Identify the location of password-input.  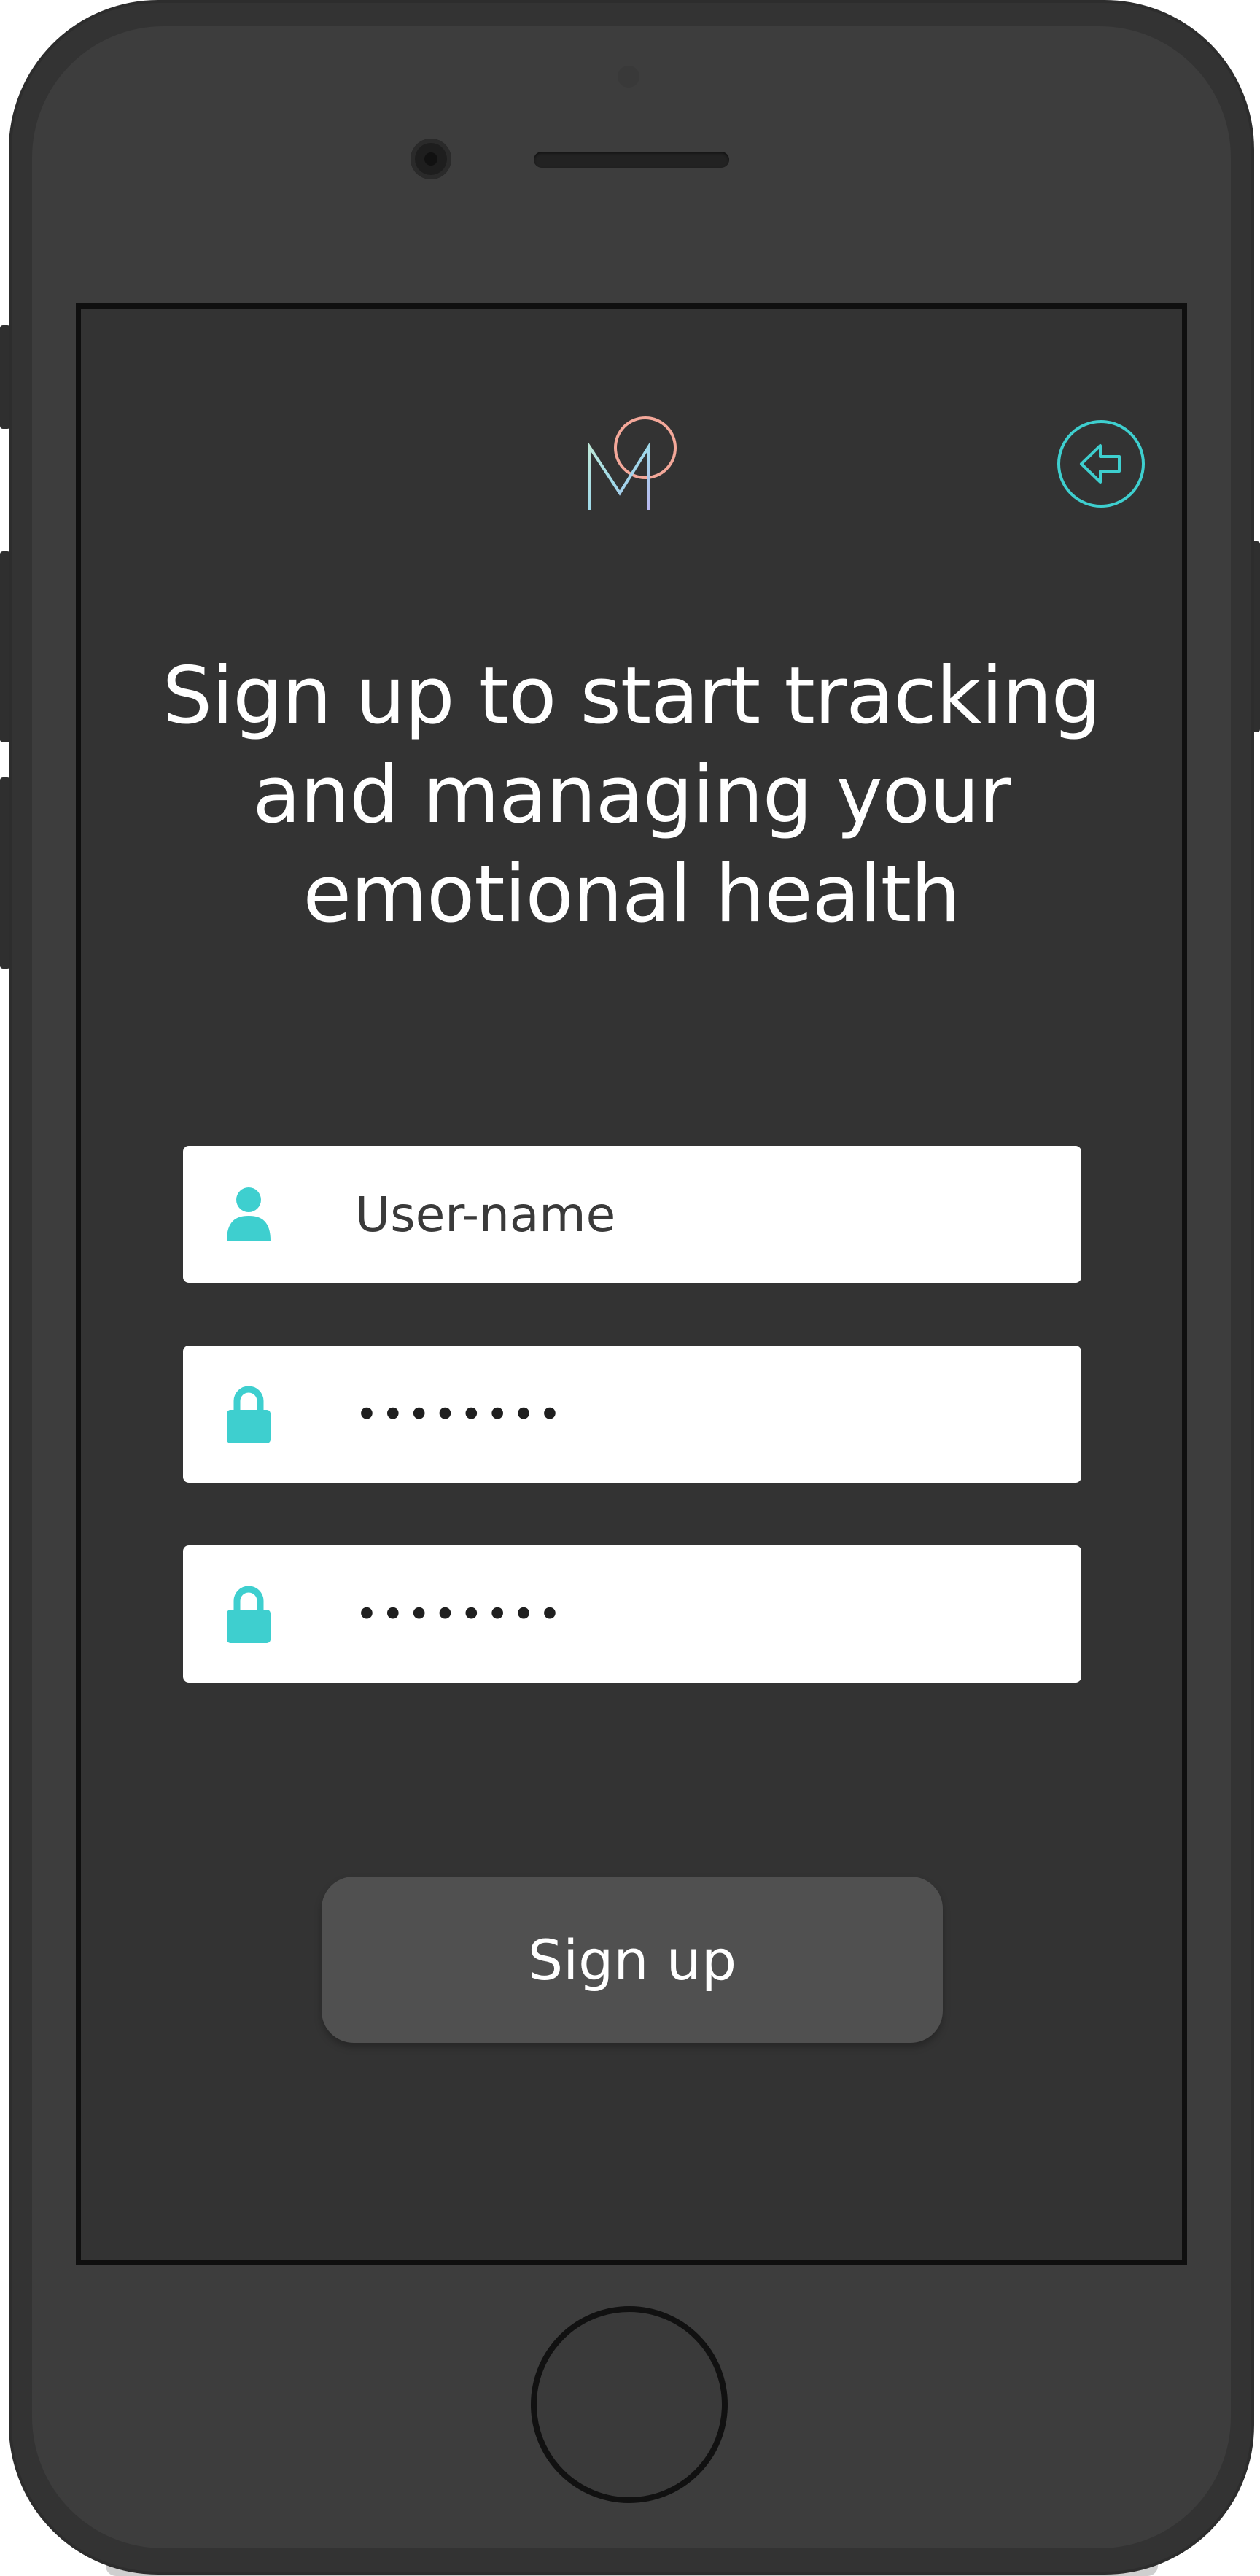
(705, 1415).